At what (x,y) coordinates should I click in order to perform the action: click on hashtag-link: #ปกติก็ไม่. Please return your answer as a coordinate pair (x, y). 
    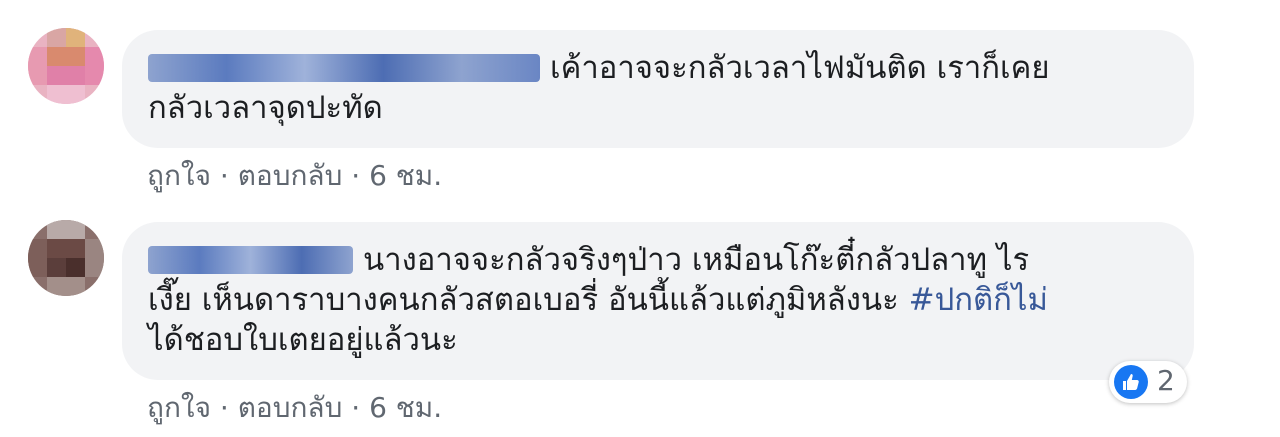
    Looking at the image, I should click on (978, 300).